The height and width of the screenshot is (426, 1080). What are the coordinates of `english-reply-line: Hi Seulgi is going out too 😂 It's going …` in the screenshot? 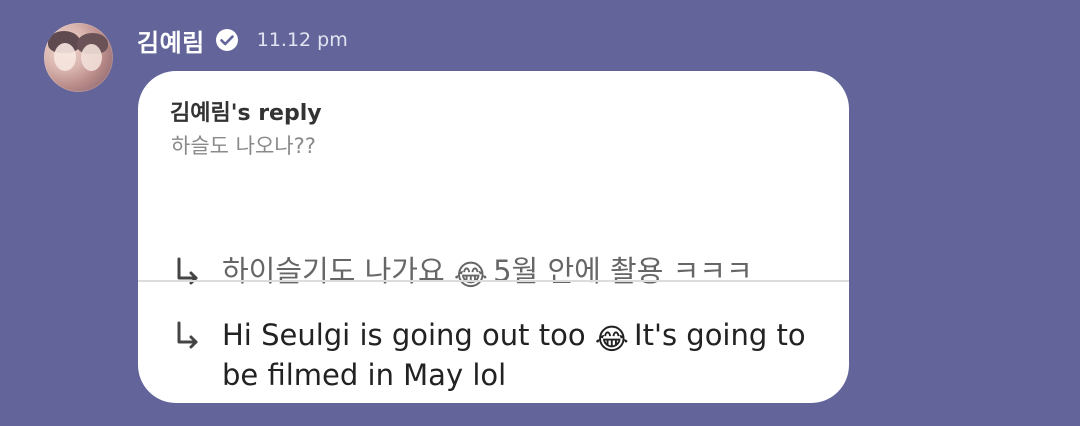 It's located at (509, 355).